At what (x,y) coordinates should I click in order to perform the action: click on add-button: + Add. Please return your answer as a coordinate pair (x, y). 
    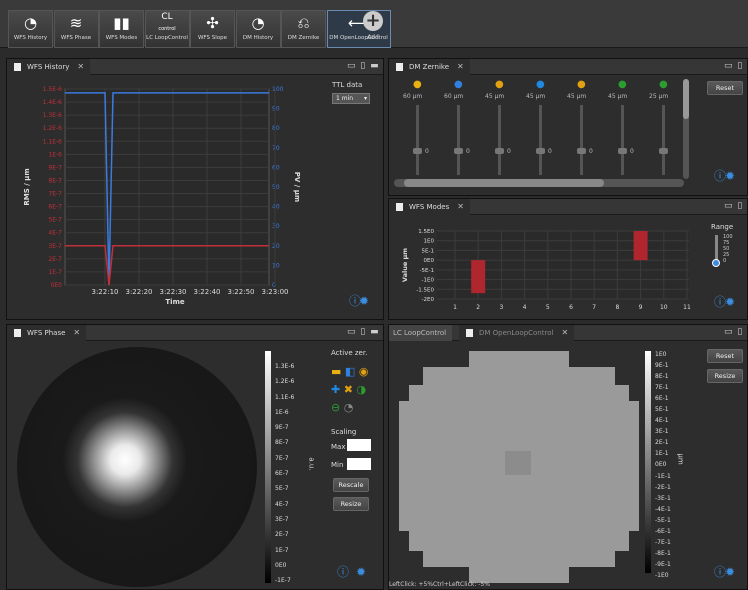
    Looking at the image, I should click on (373, 26).